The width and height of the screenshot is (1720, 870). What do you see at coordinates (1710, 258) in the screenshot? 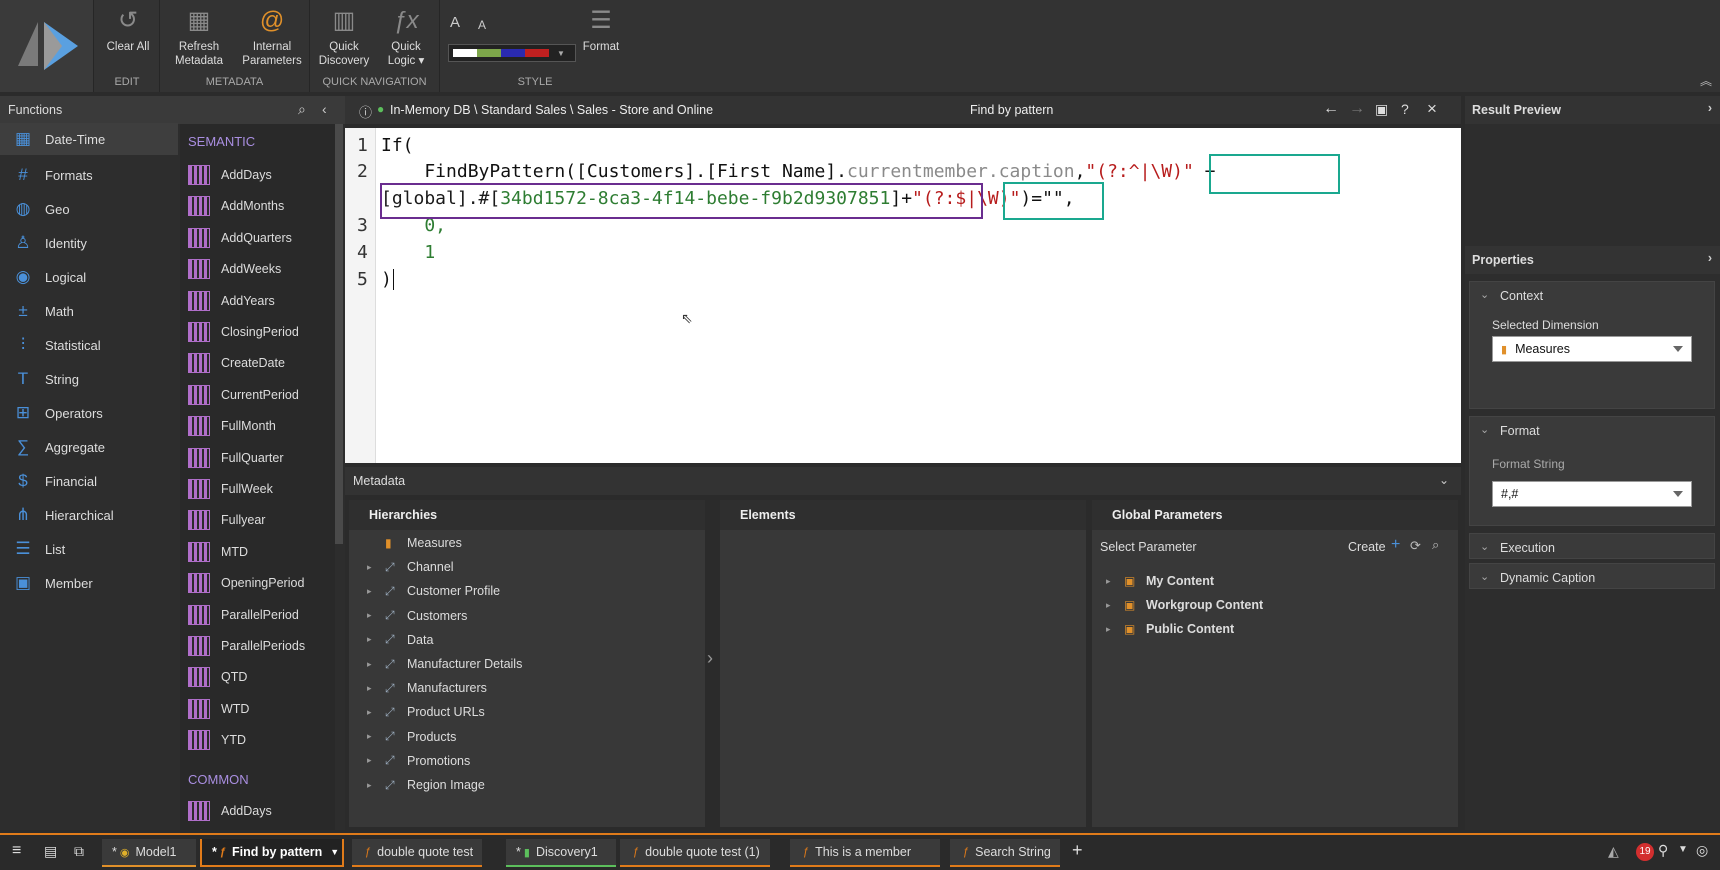
I see `chevron-right-icon: ›` at bounding box center [1710, 258].